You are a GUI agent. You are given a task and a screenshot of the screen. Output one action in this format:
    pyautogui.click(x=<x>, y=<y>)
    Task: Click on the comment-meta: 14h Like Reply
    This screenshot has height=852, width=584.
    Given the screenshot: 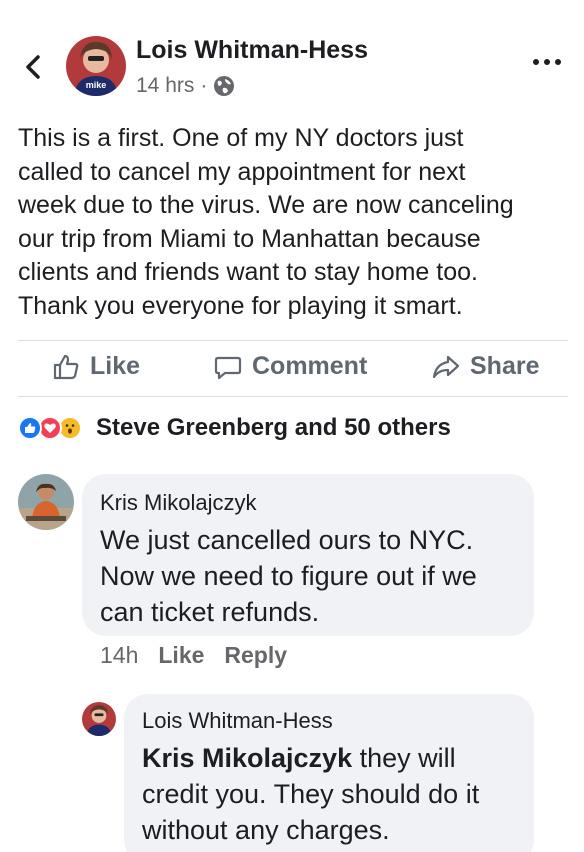 What is the action you would take?
    pyautogui.click(x=193, y=655)
    